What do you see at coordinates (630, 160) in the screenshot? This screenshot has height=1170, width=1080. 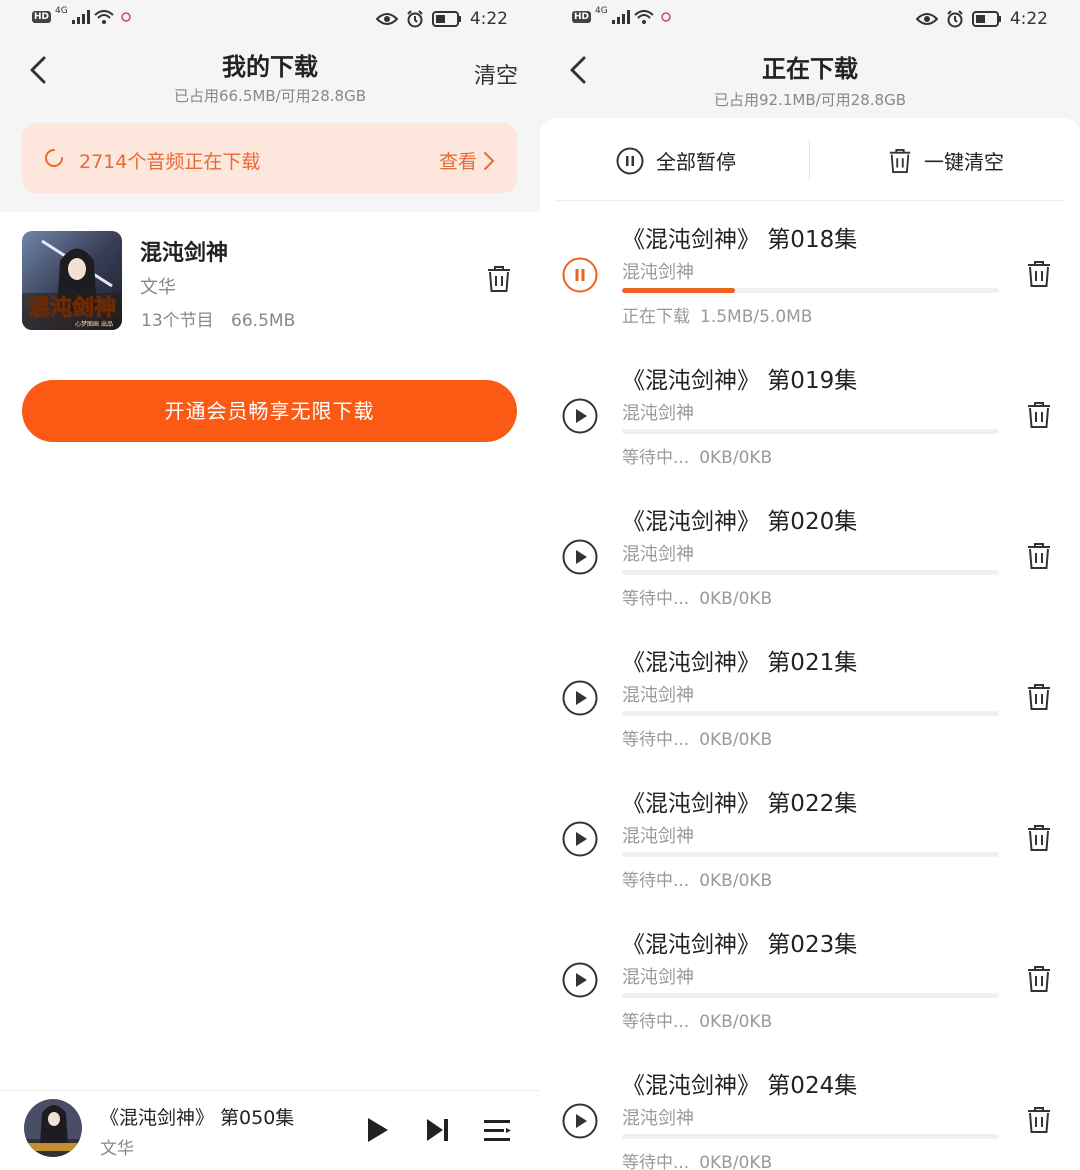 I see `pause-circle-icon` at bounding box center [630, 160].